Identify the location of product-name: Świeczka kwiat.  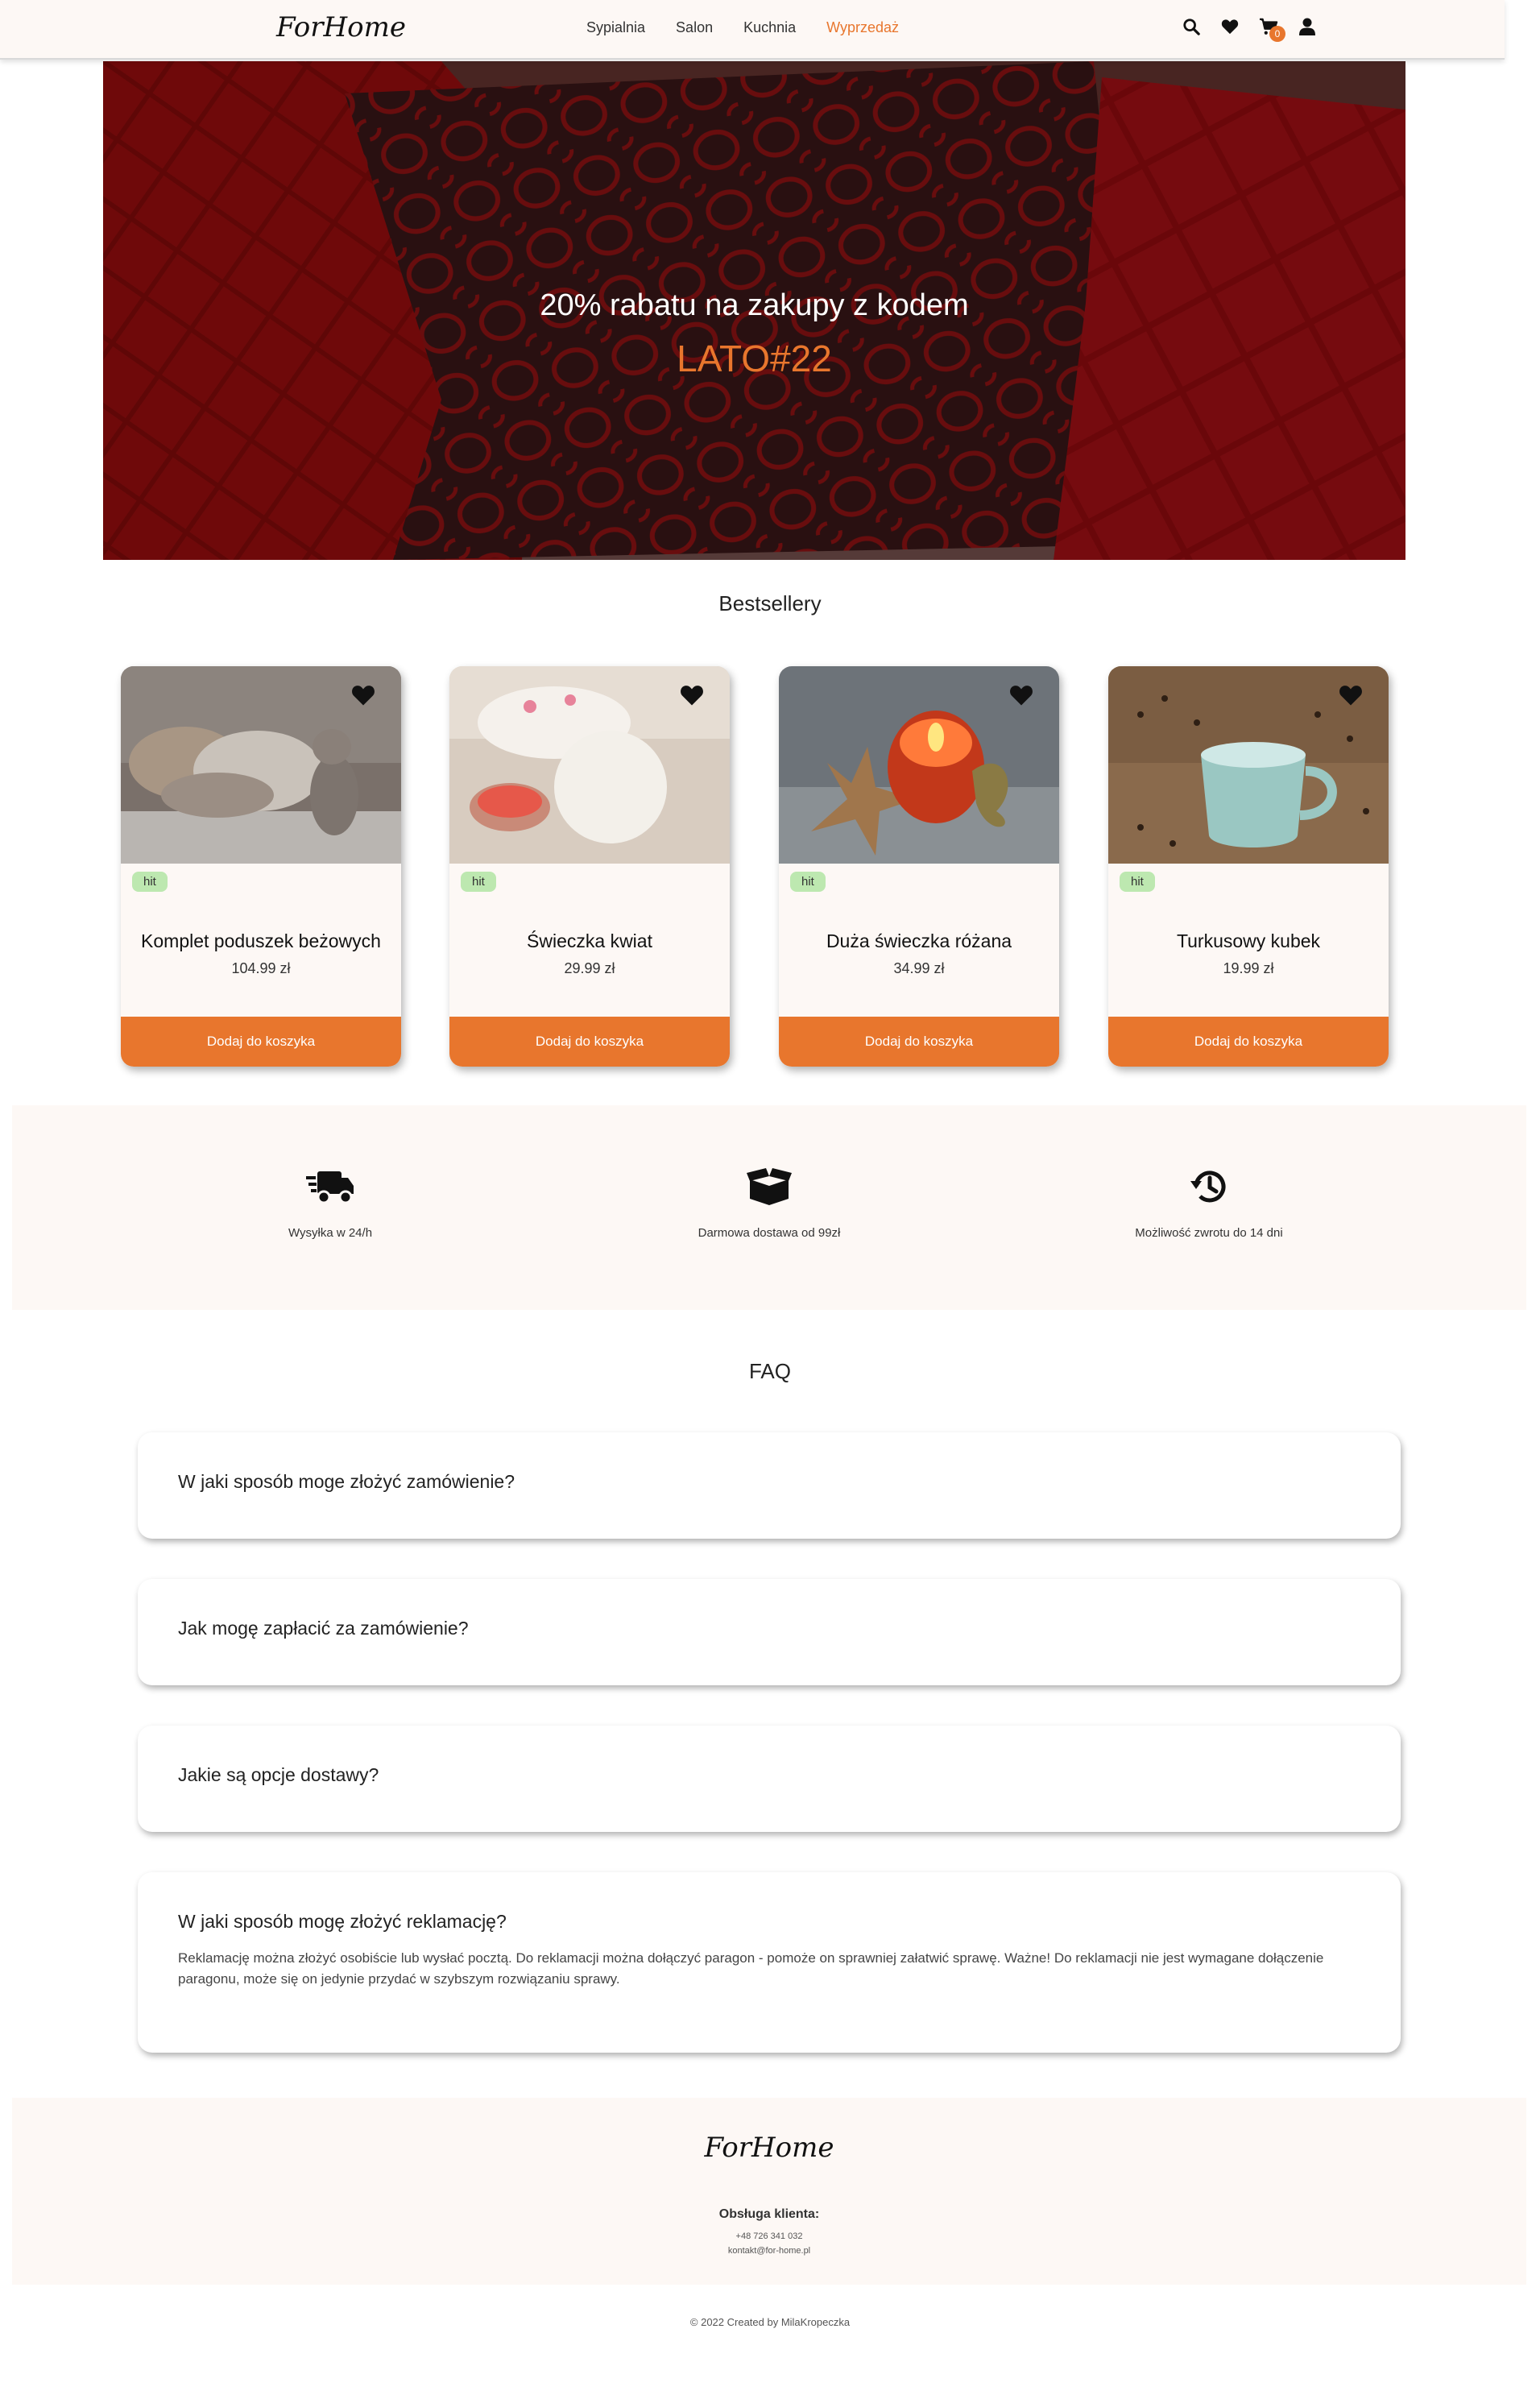
(589, 940).